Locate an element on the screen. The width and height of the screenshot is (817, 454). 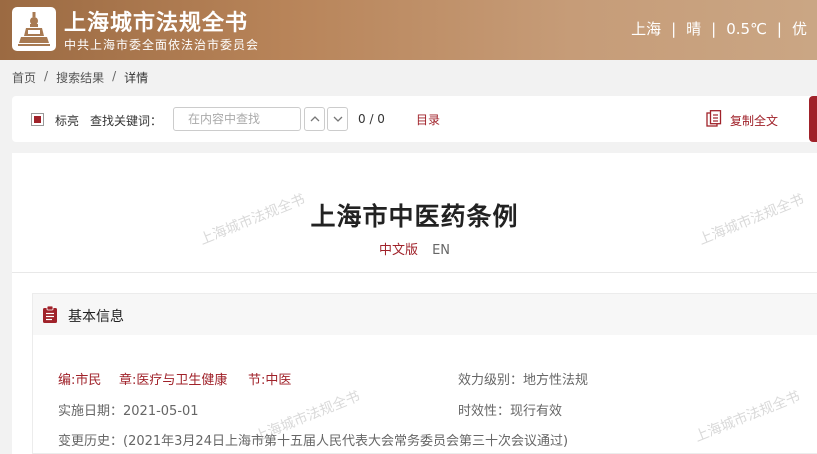
chevron-down-icon is located at coordinates (337, 119).